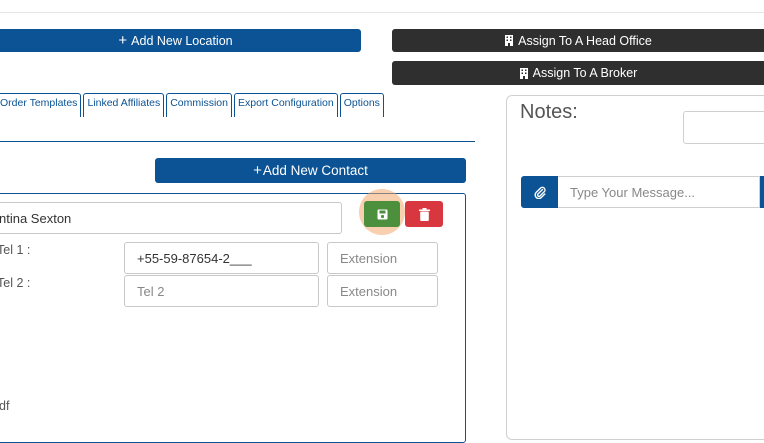 The height and width of the screenshot is (443, 764). Describe the element at coordinates (15, 283) in the screenshot. I see `tel2-label: Tel 2 :` at that location.